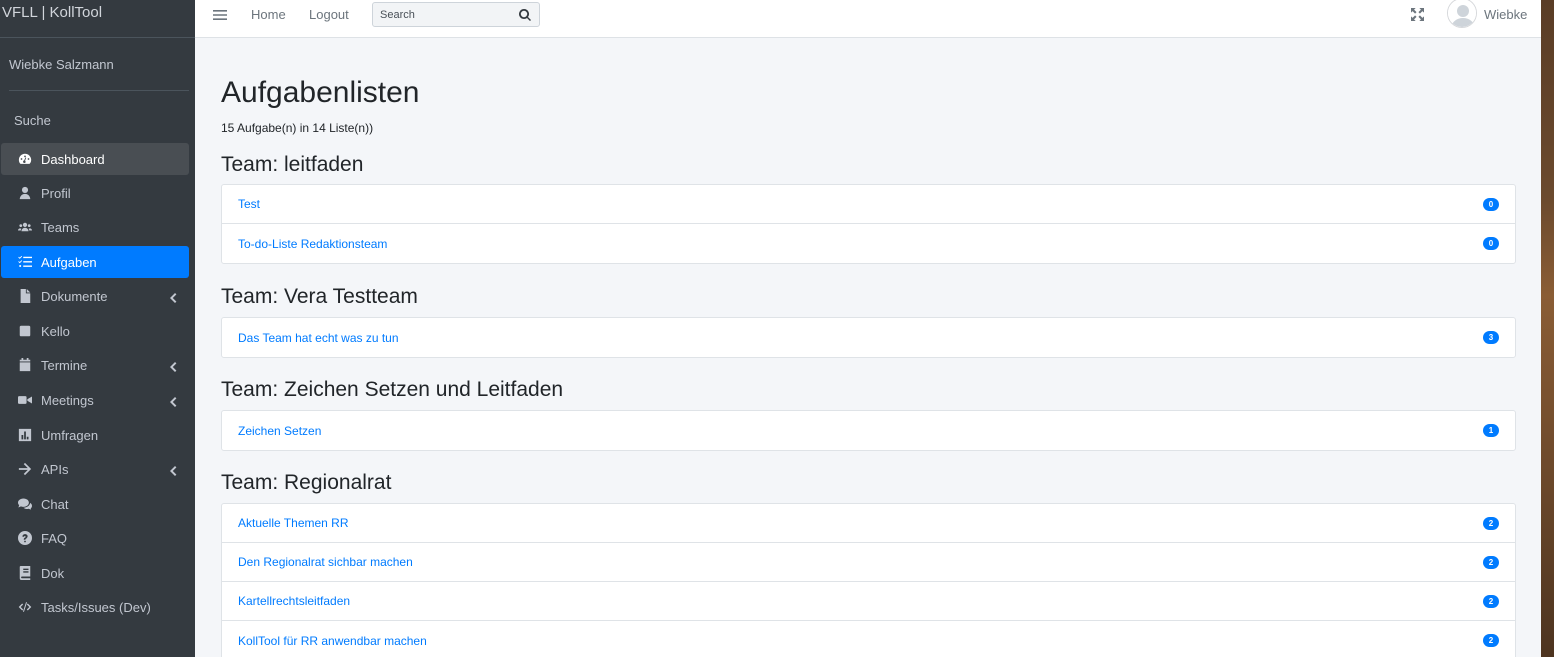 The image size is (1554, 657). What do you see at coordinates (25, 296) in the screenshot?
I see `file-icon` at bounding box center [25, 296].